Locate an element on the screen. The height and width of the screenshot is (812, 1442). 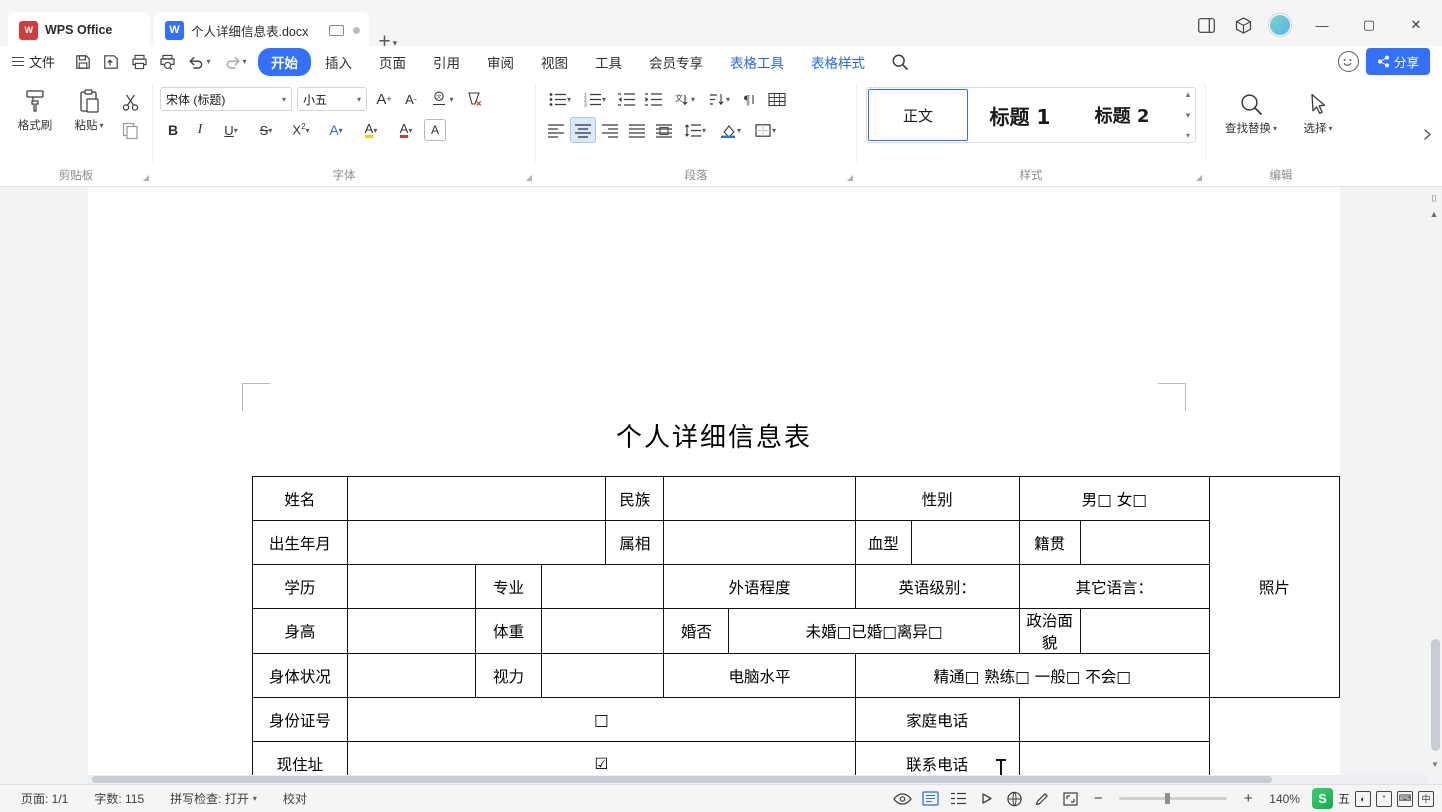
zoom-level: 140% is located at coordinates (1284, 799).